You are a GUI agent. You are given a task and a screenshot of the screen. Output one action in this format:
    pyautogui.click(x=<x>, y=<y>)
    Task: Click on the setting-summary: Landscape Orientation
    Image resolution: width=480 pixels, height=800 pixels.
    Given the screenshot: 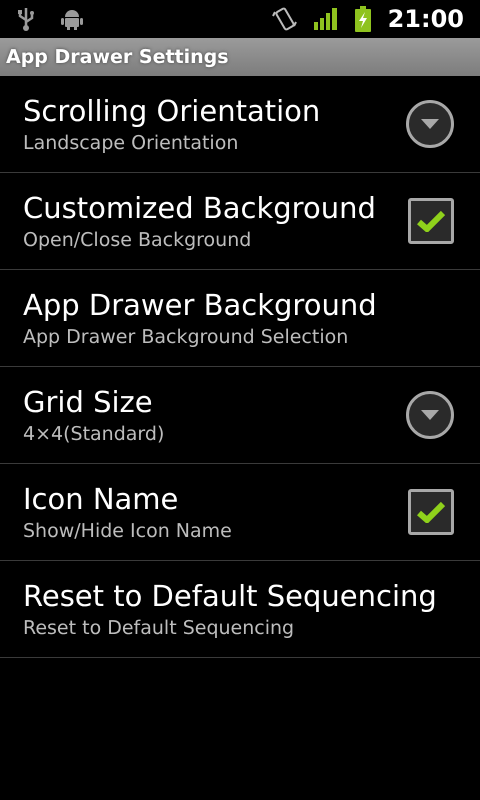 What is the action you would take?
    pyautogui.click(x=131, y=143)
    